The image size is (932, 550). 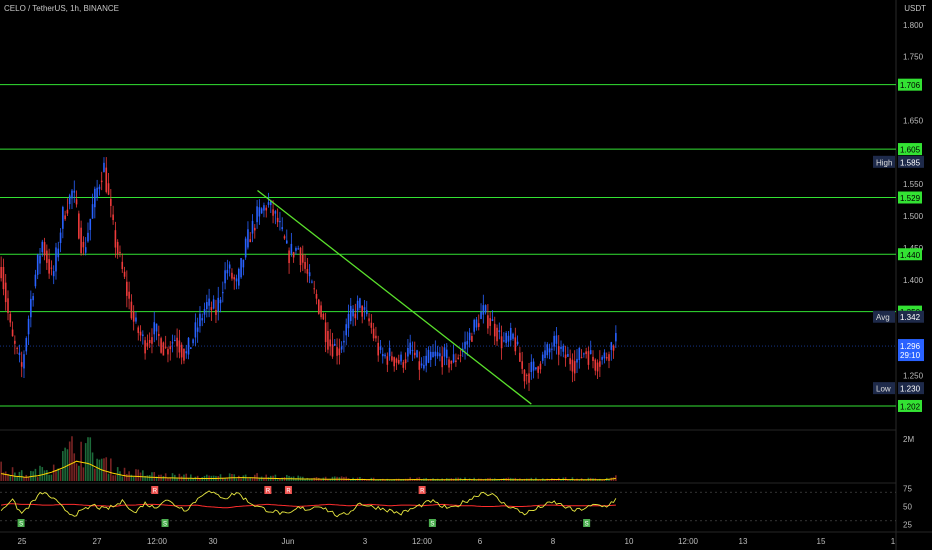 What do you see at coordinates (913, 25) in the screenshot?
I see `price-tick-0: 1.800` at bounding box center [913, 25].